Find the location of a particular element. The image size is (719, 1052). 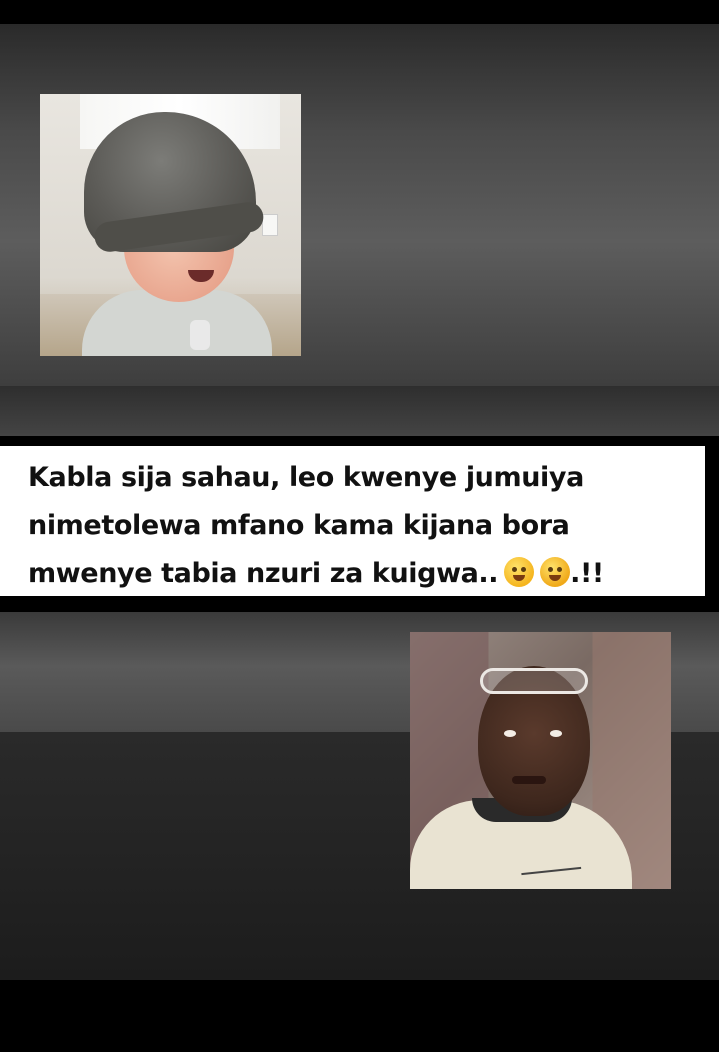

caption-line-3: mwenye tabia nzuri za kuigwa...!! is located at coordinates (361, 574).